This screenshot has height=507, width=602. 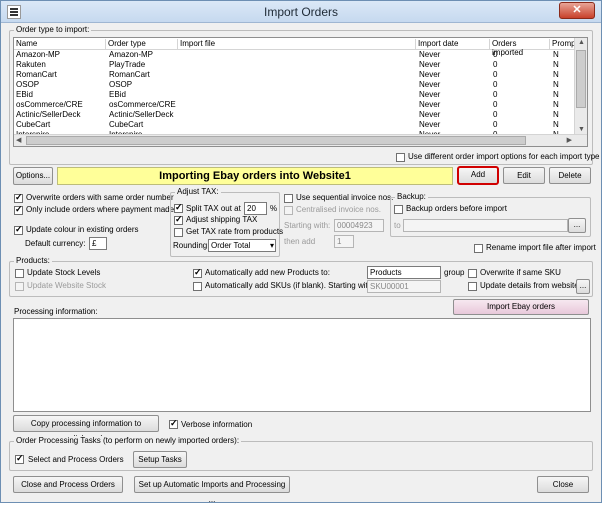 What do you see at coordinates (400, 157) in the screenshot?
I see `use-different-options-checkbox` at bounding box center [400, 157].